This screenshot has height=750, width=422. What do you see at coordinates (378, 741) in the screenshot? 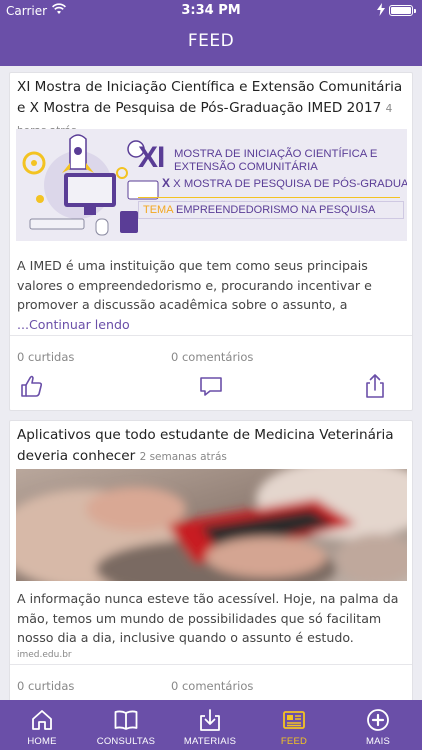
I see `tab-label: MAIS` at bounding box center [378, 741].